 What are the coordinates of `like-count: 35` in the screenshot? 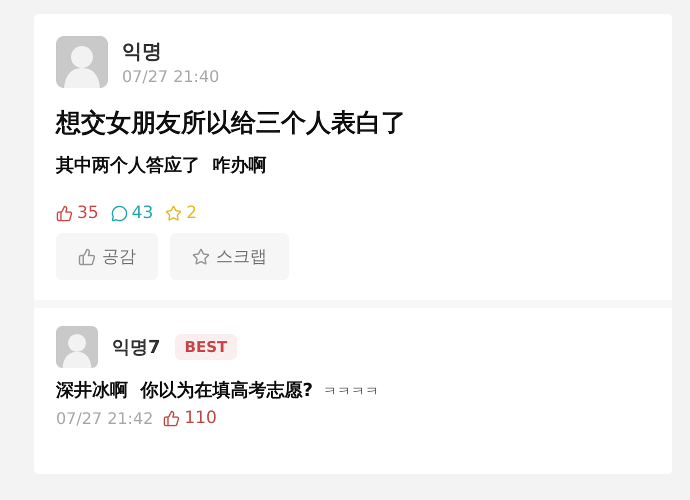 It's located at (88, 213).